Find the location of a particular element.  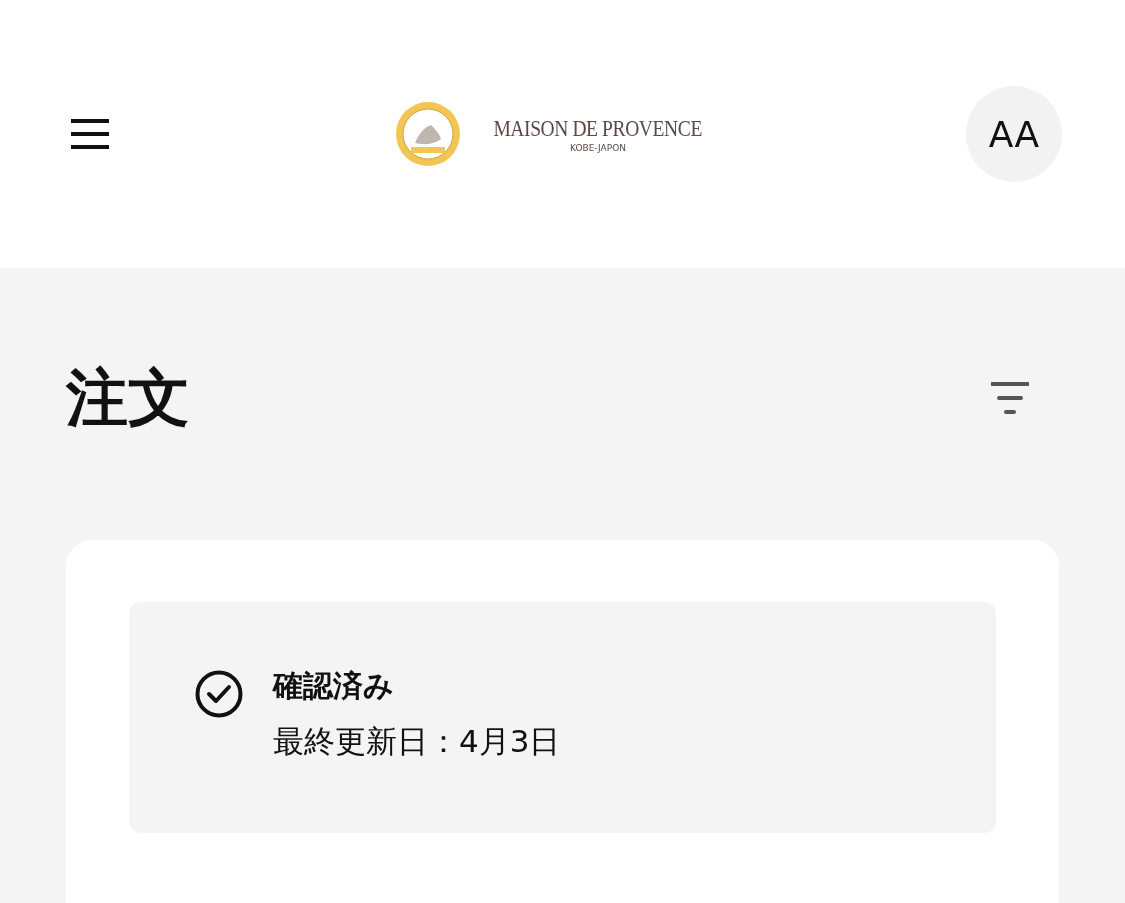

brand-subtitle: KOBE-JAPON is located at coordinates (598, 147).